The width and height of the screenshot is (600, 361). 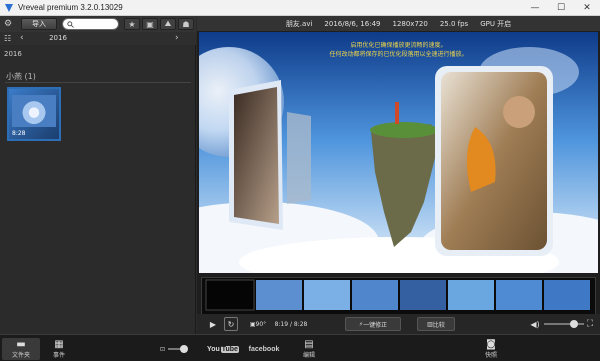 I want to click on search-icon, so click(x=70, y=24).